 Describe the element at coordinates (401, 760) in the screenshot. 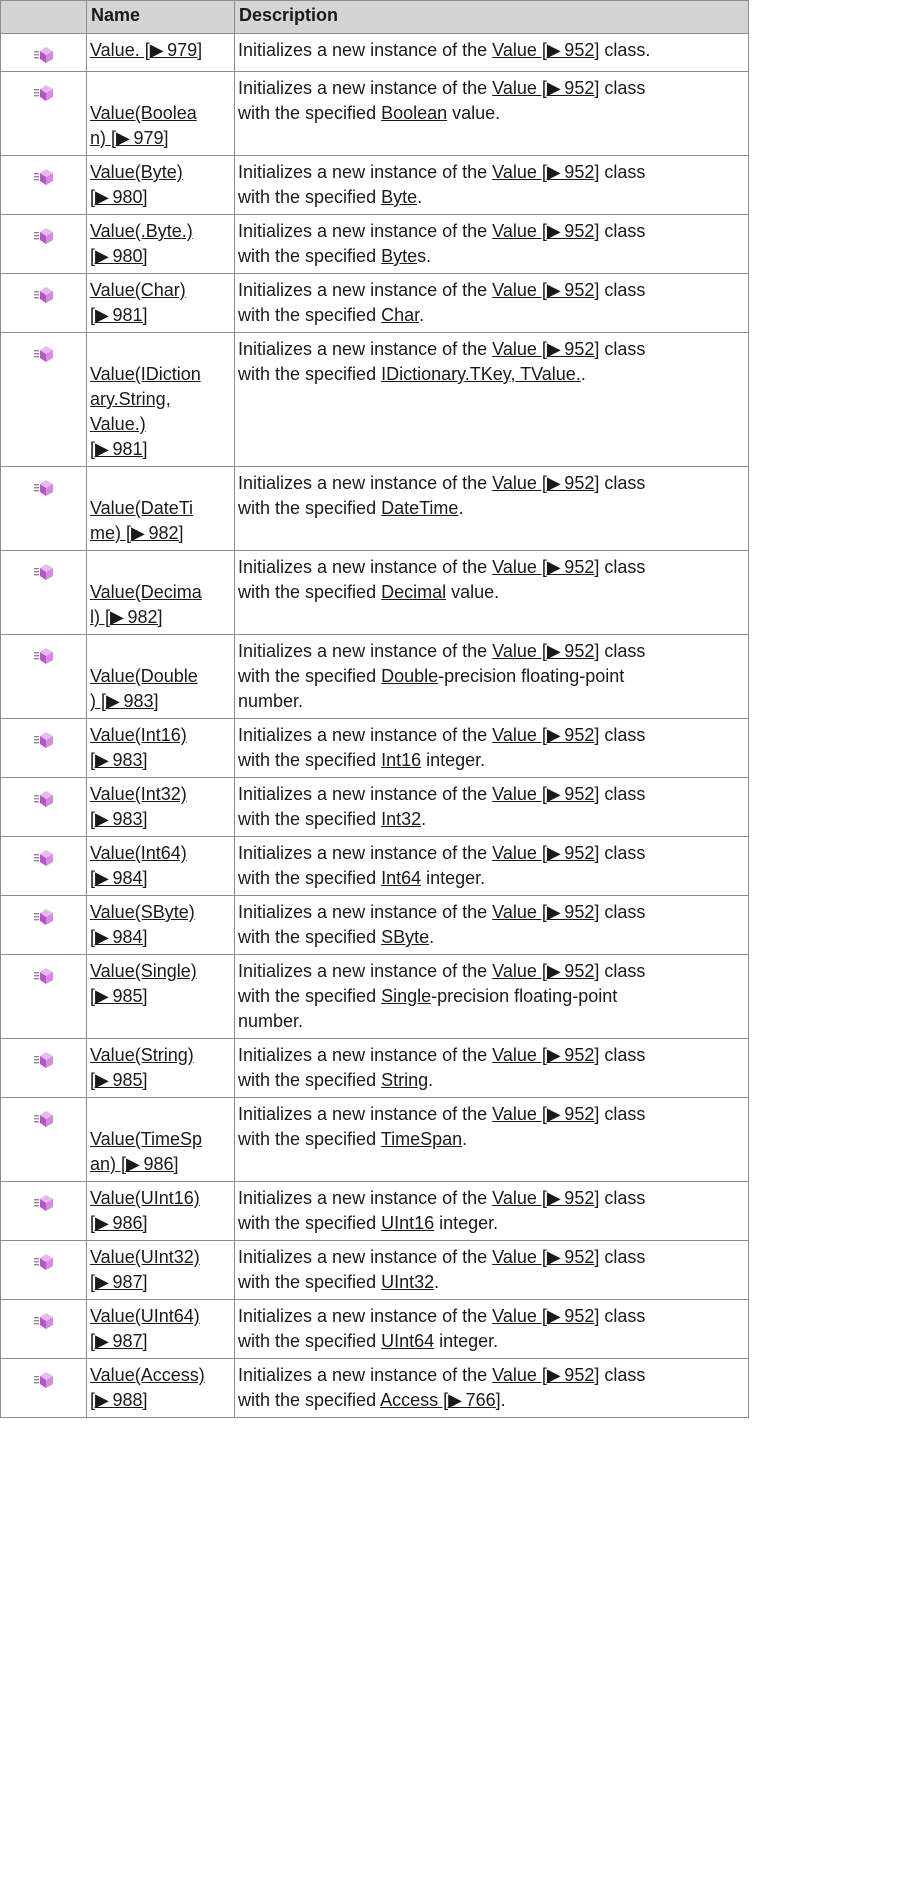

I see `type-link: Int16` at that location.